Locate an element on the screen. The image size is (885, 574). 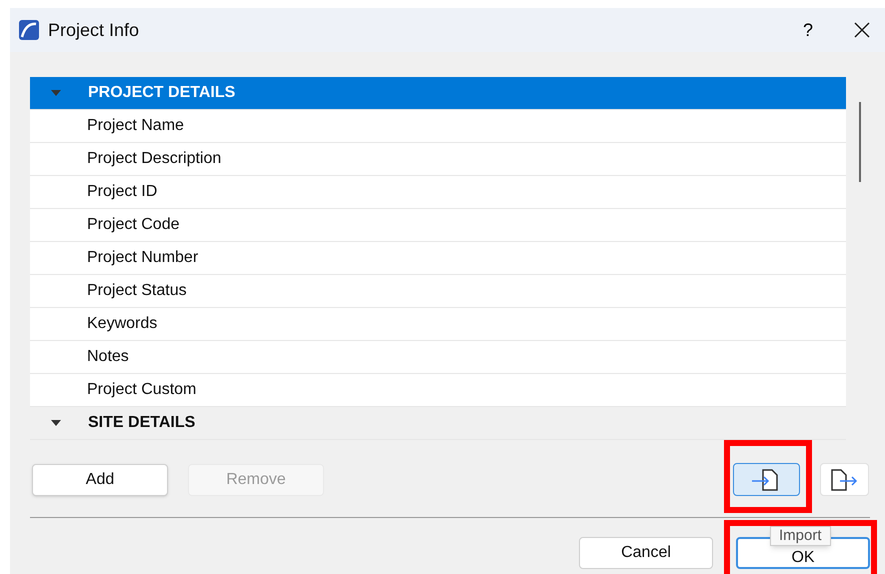
row-label: Project Custom is located at coordinates (141, 390).